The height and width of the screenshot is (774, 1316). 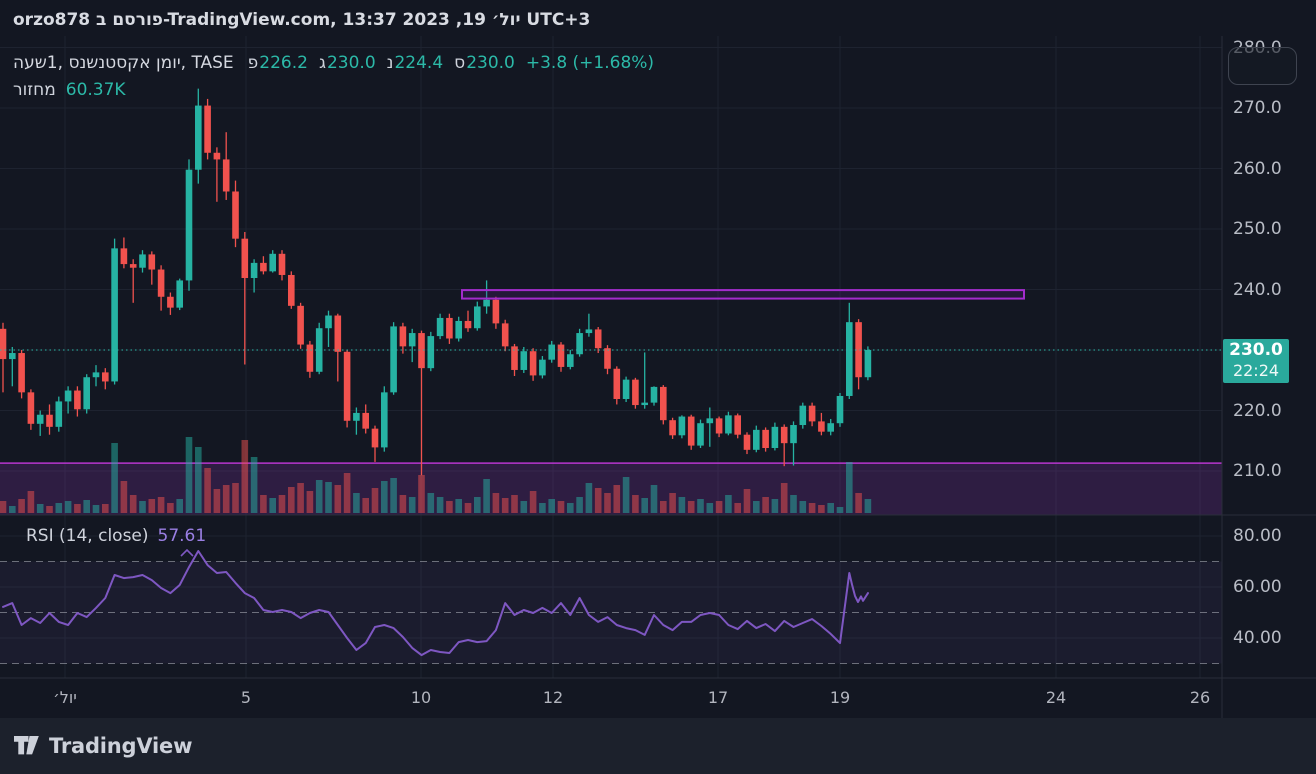 What do you see at coordinates (1257, 289) in the screenshot?
I see `price-axis-label: 240.0` at bounding box center [1257, 289].